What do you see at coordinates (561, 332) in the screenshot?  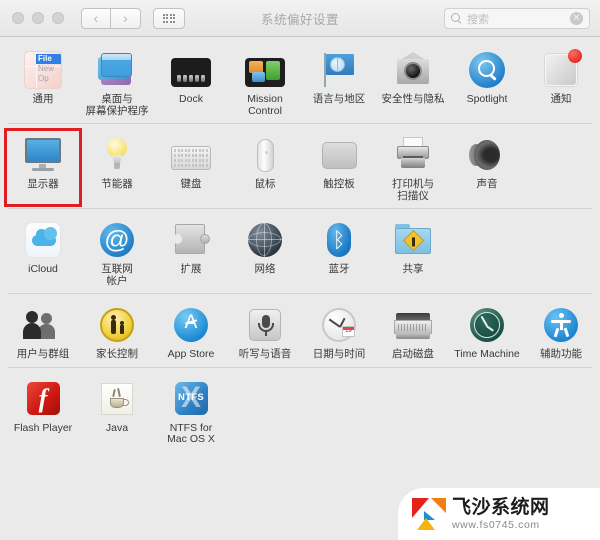 I see `pref-accessibility: 辅助功能` at bounding box center [561, 332].